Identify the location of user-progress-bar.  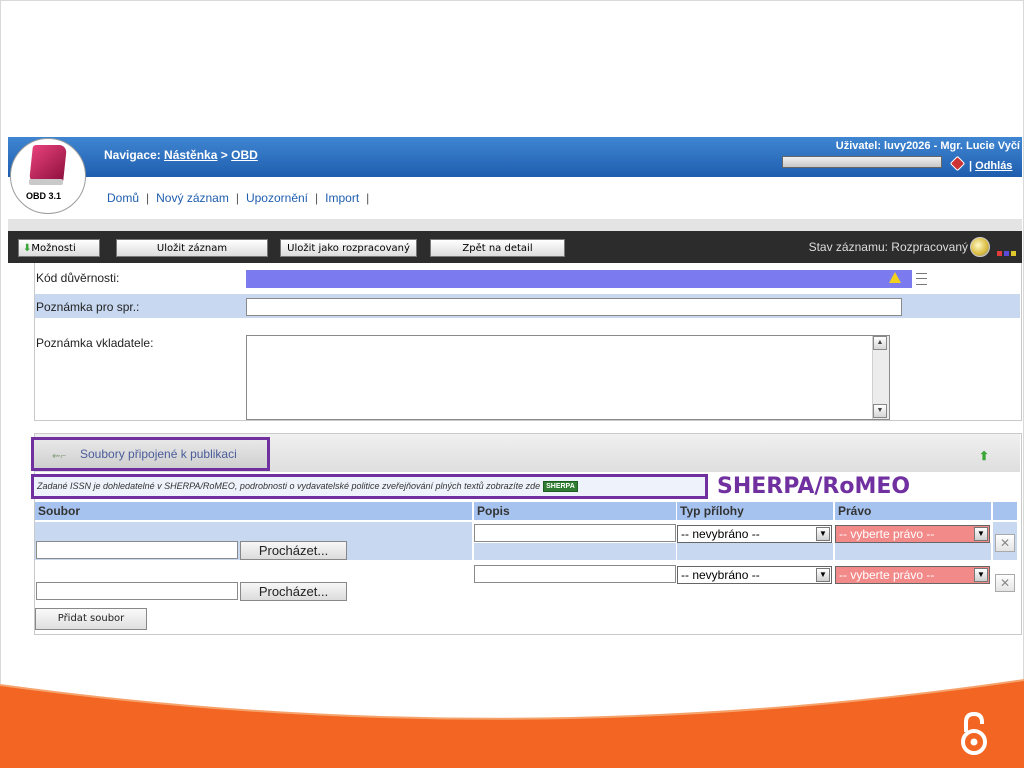
(862, 162).